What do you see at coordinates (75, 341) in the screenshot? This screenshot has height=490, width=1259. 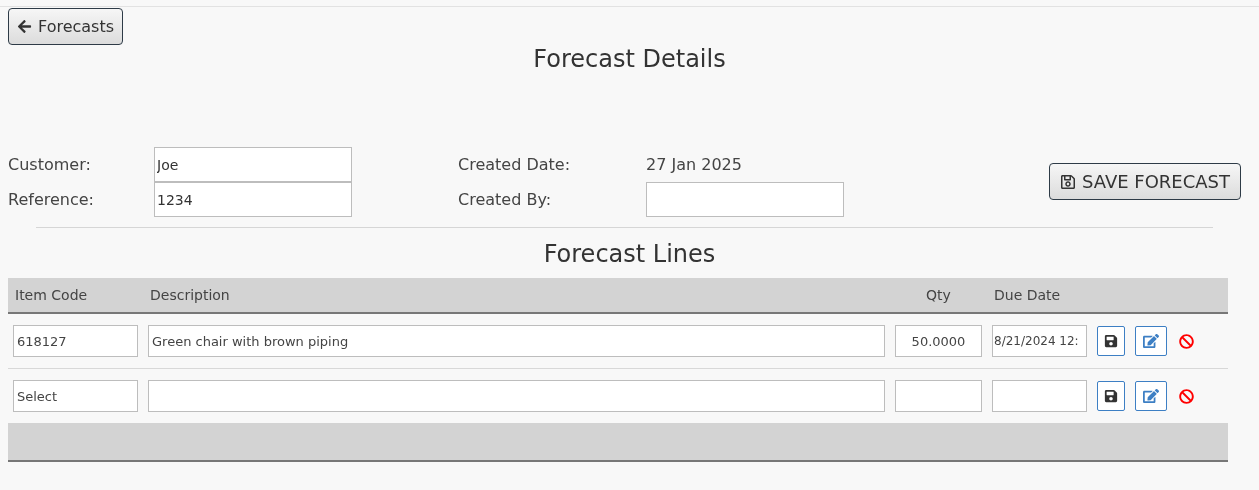 I see `item-code-field: 618127` at bounding box center [75, 341].